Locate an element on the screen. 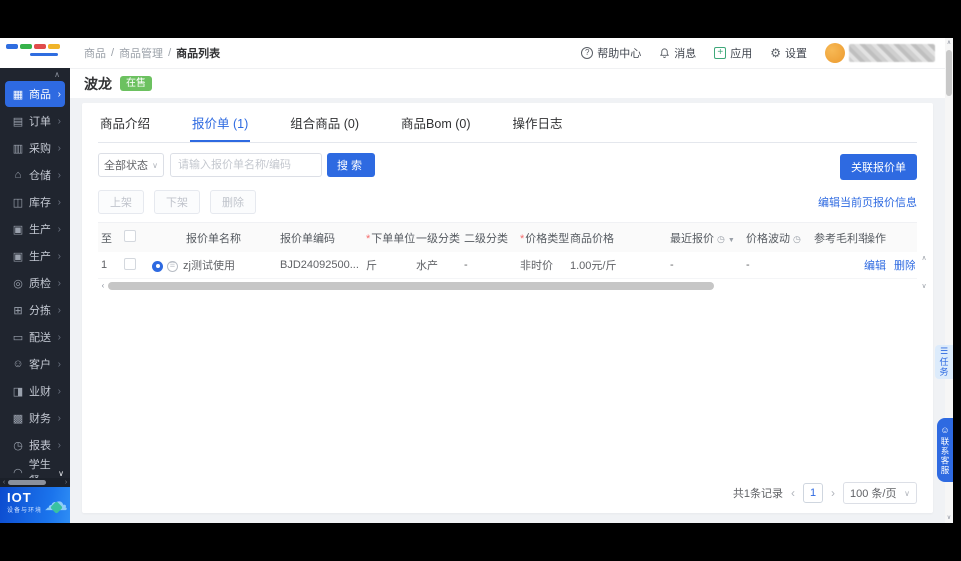  sidebar-item-delivery: ▭ 配送 › is located at coordinates (35, 337).